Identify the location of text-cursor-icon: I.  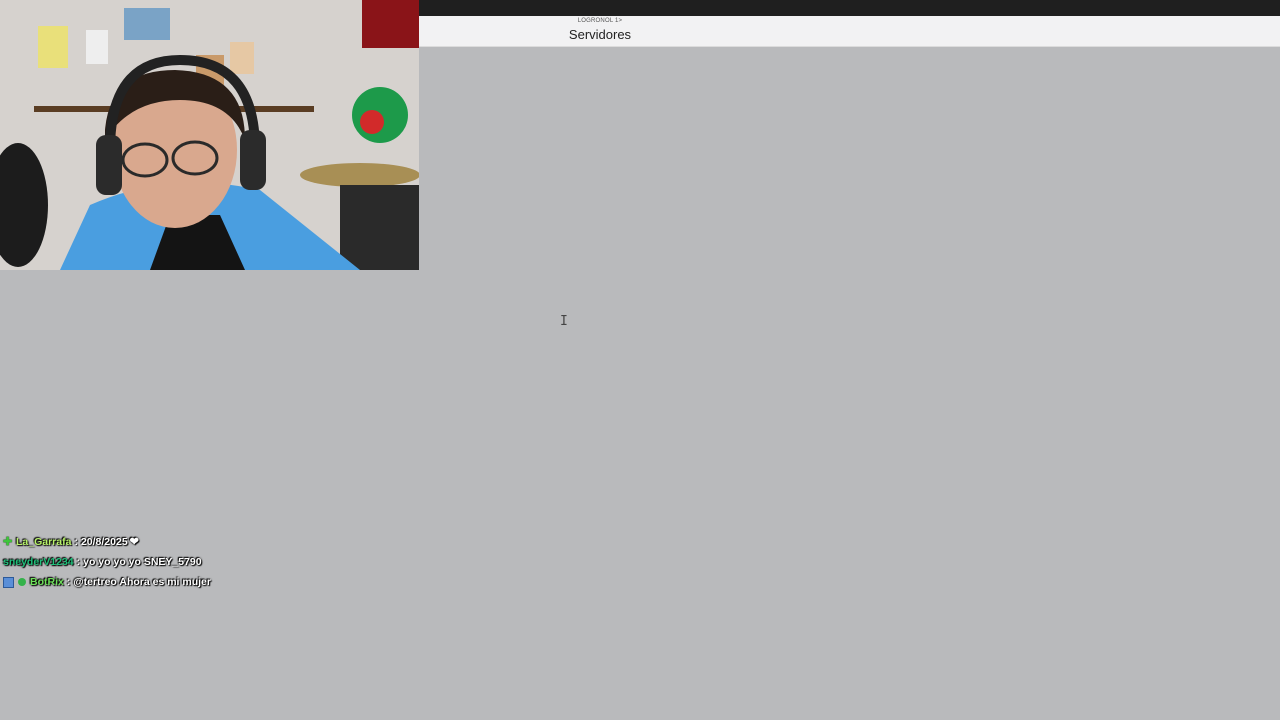
(564, 321).